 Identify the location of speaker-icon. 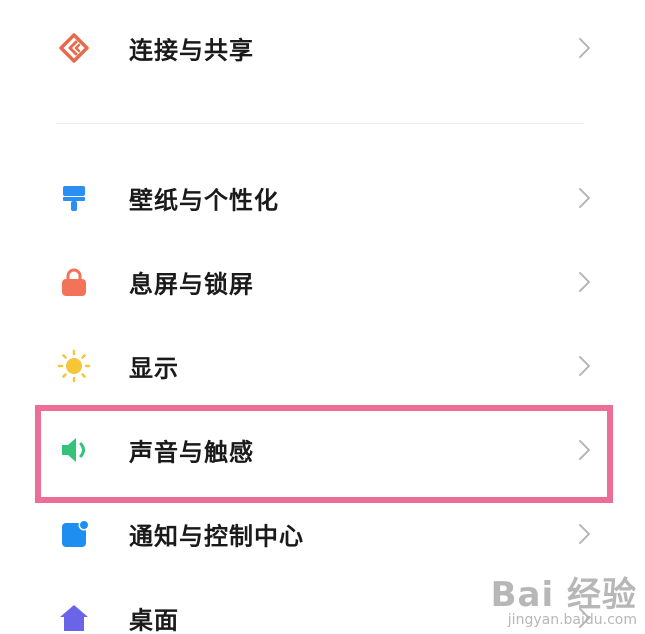
(74, 450).